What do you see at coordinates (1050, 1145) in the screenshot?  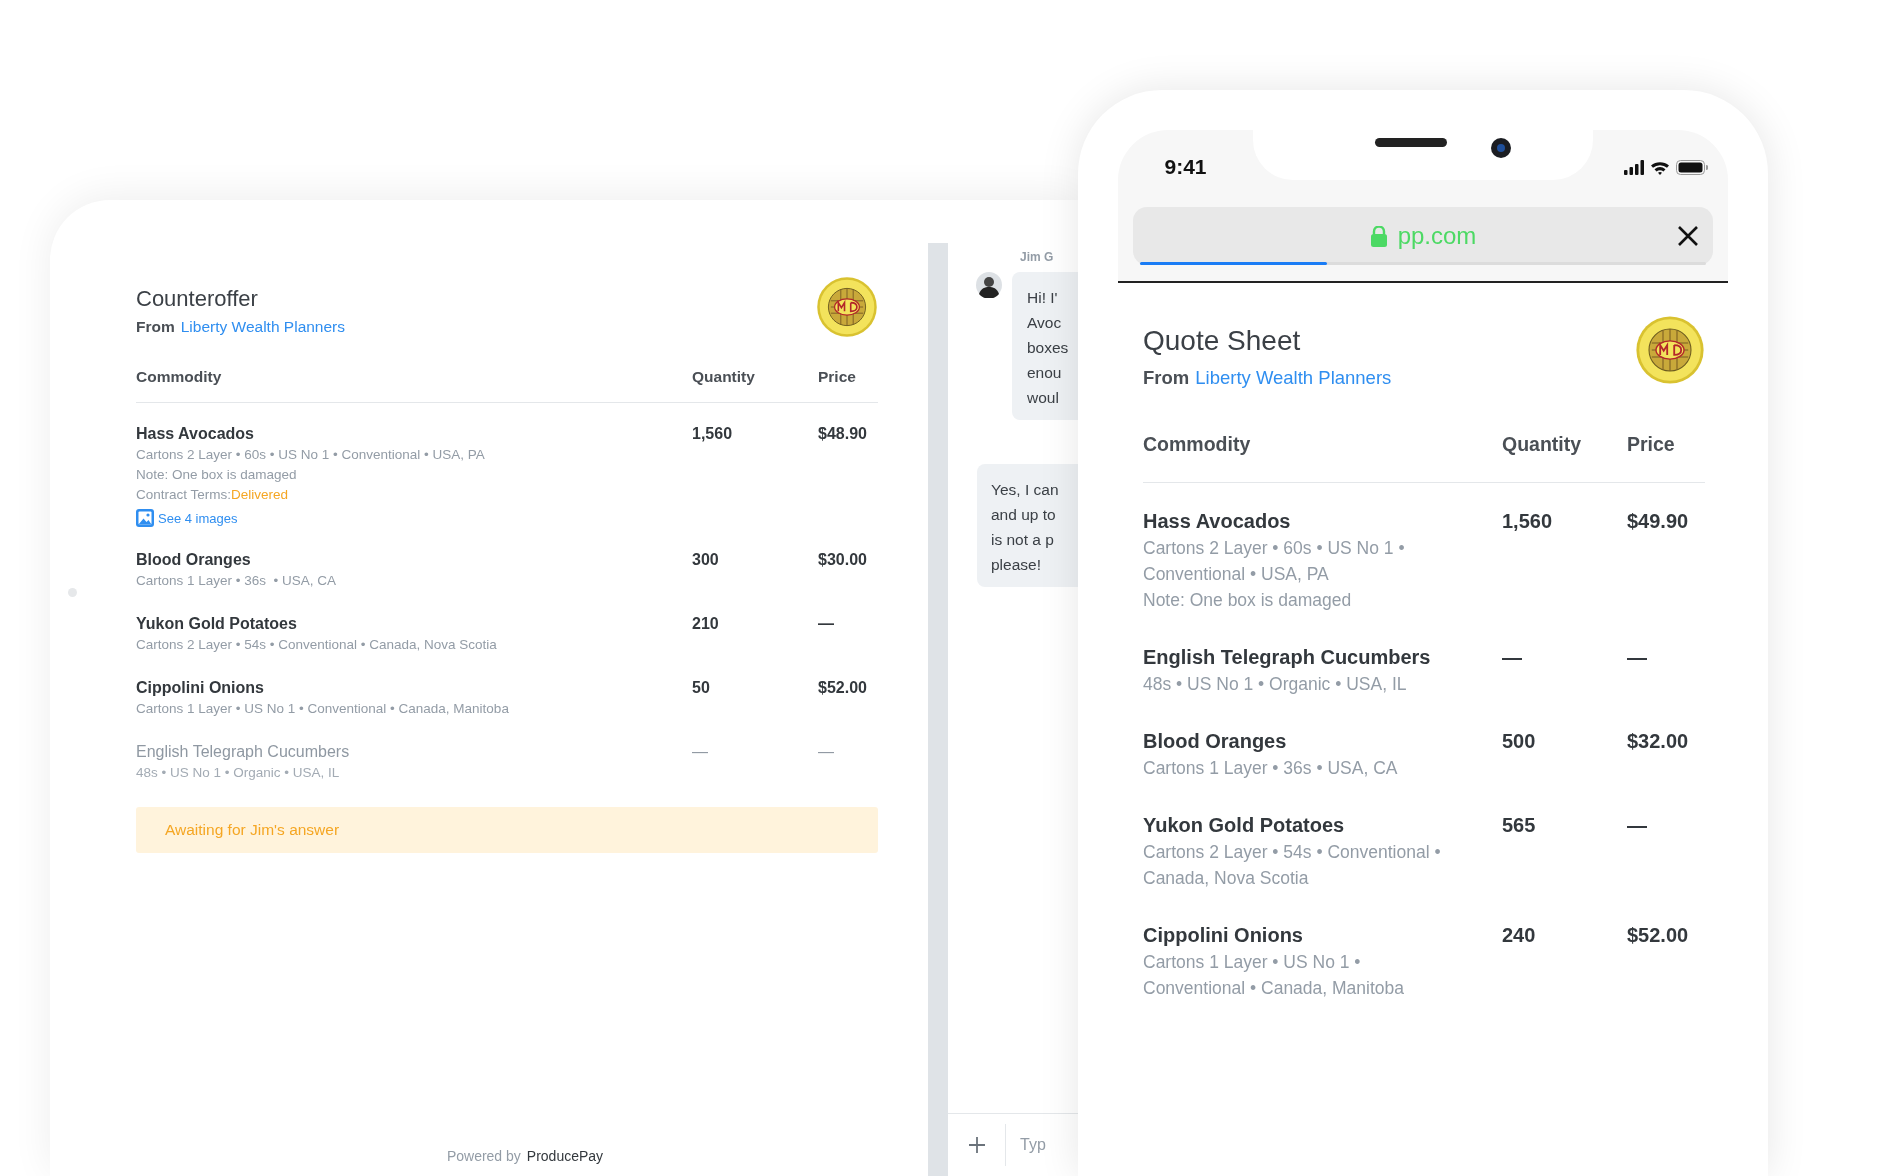 I see `message-input: Typ` at bounding box center [1050, 1145].